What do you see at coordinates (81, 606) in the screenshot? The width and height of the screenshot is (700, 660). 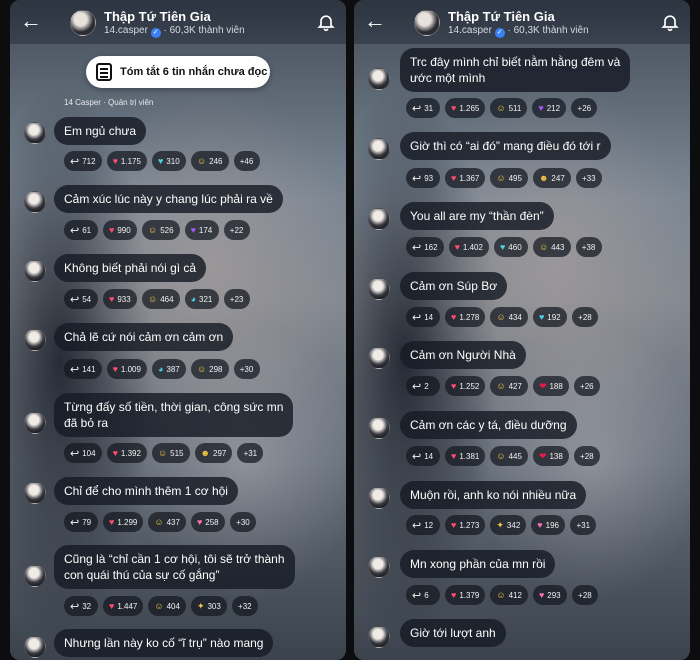 I see `reply-count-chip: ↩ 32` at bounding box center [81, 606].